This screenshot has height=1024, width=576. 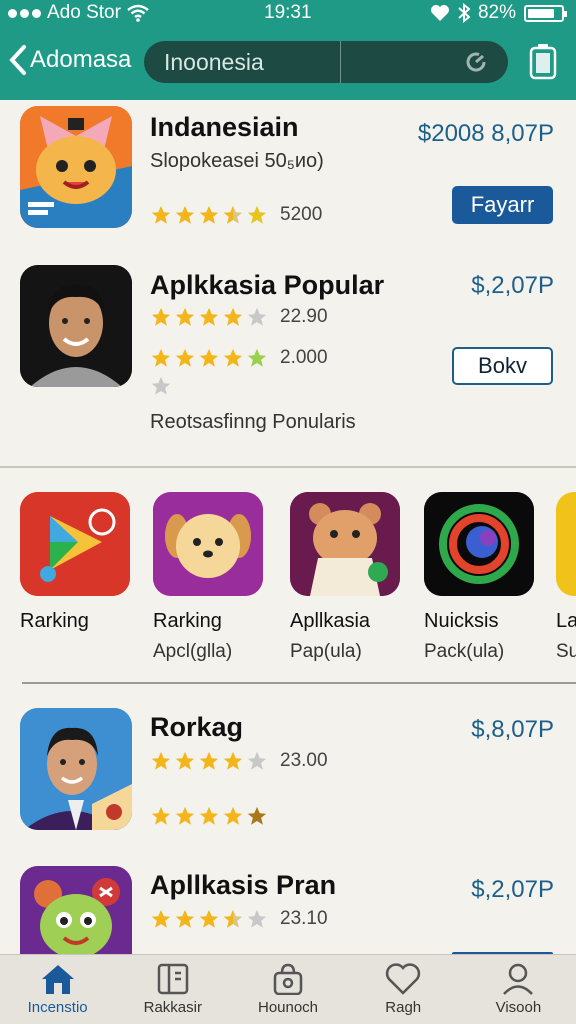 I want to click on star-rating: 5200, so click(x=236, y=215).